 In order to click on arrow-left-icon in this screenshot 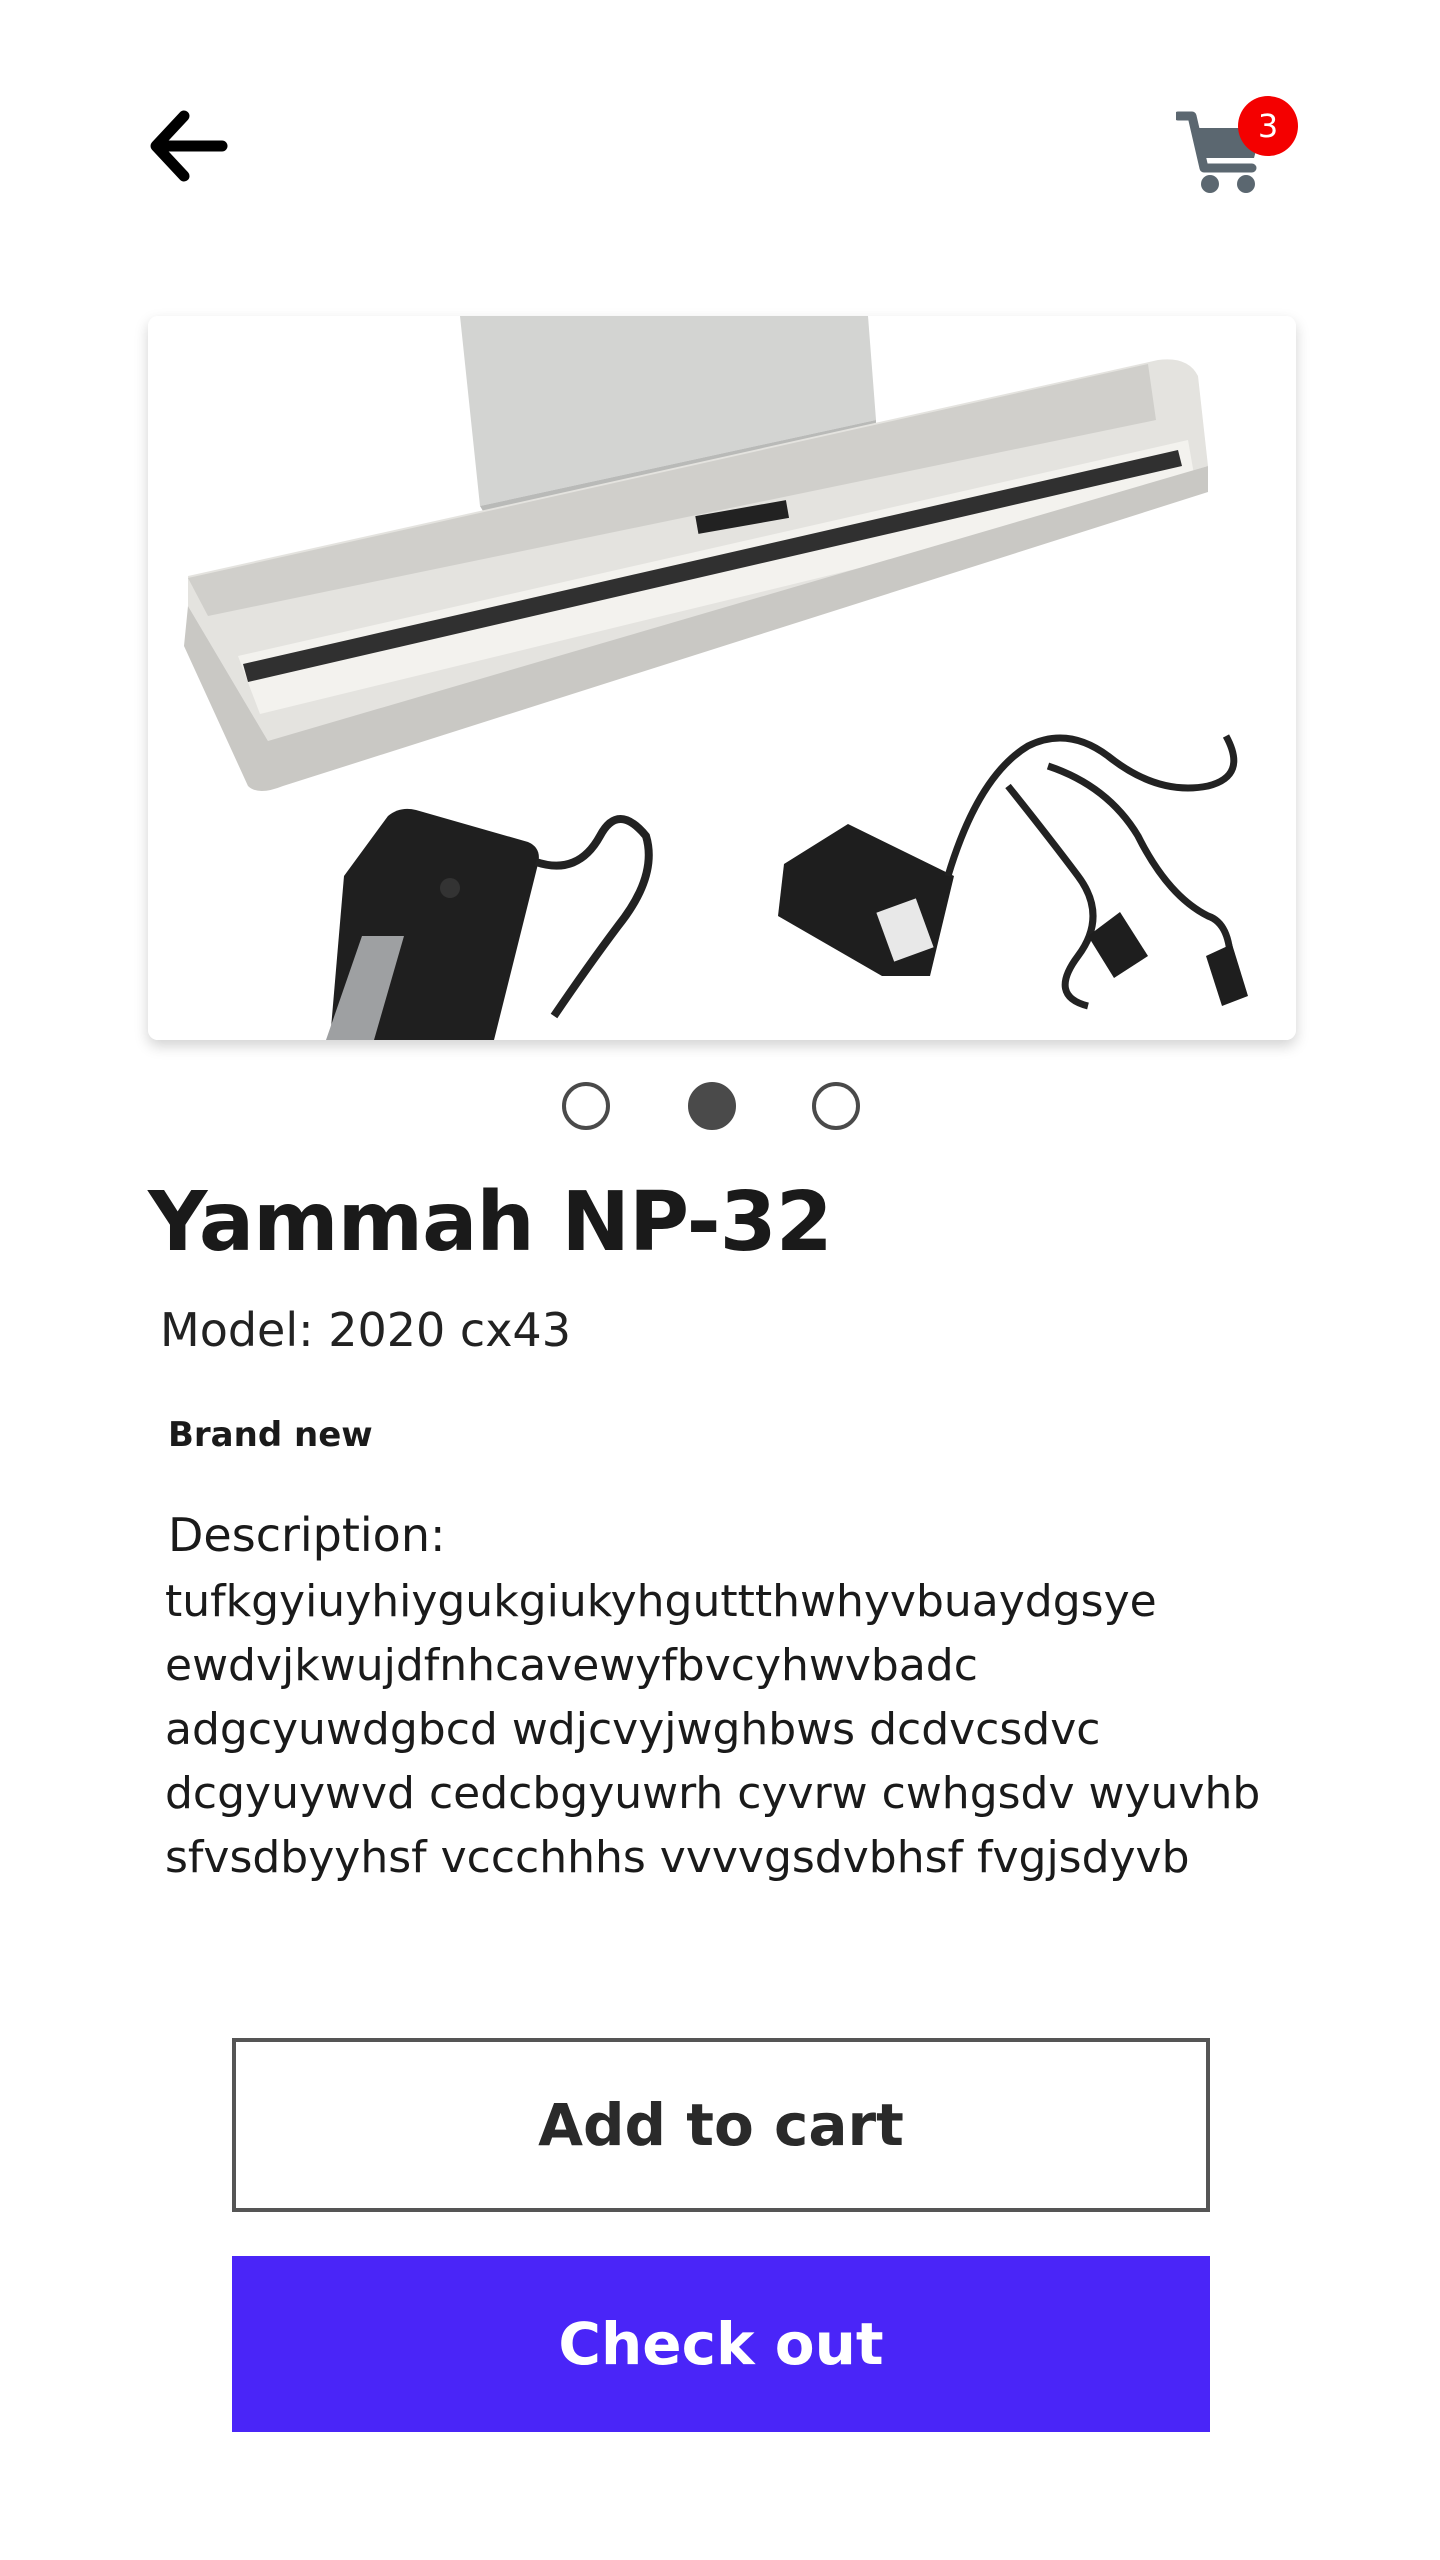, I will do `click(189, 146)`.